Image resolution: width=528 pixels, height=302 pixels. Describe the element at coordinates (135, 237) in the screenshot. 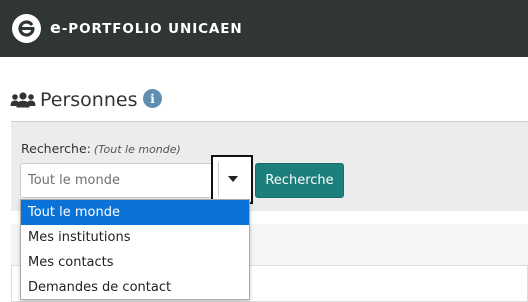

I see `dropdown-option-mes-institutions: Mes institutions` at that location.